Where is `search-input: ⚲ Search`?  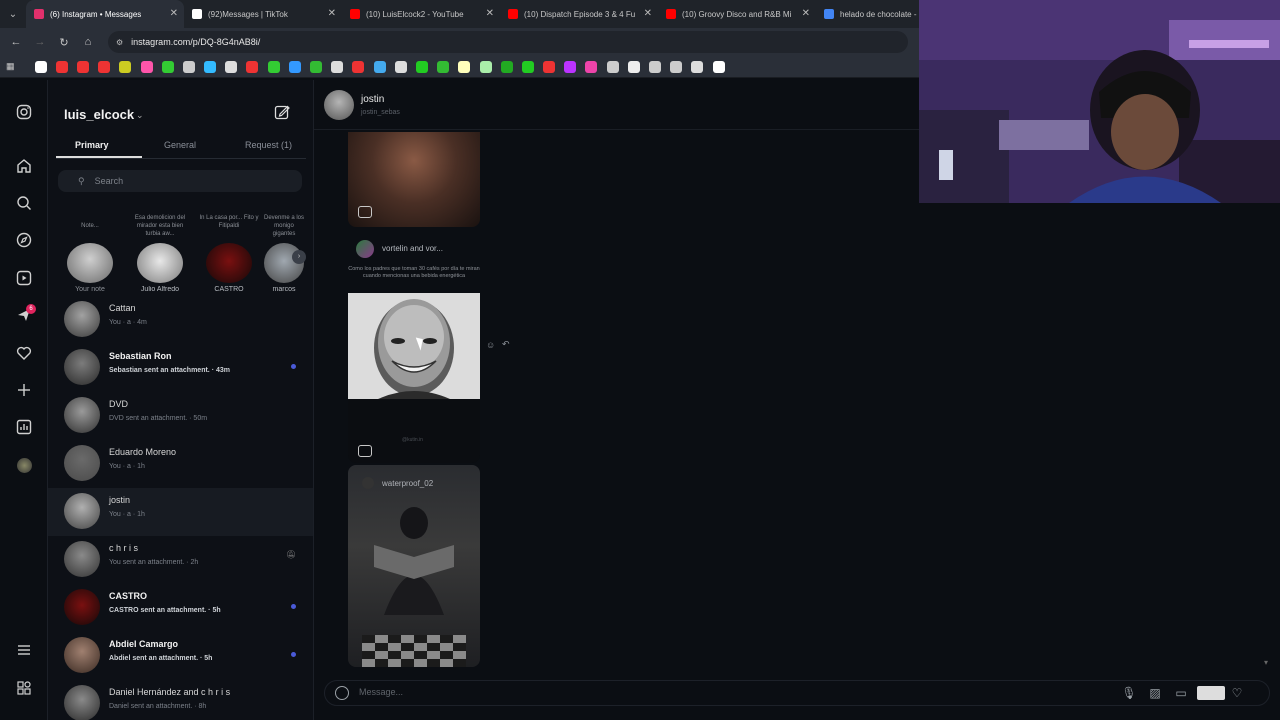
search-input: ⚲ Search is located at coordinates (180, 181).